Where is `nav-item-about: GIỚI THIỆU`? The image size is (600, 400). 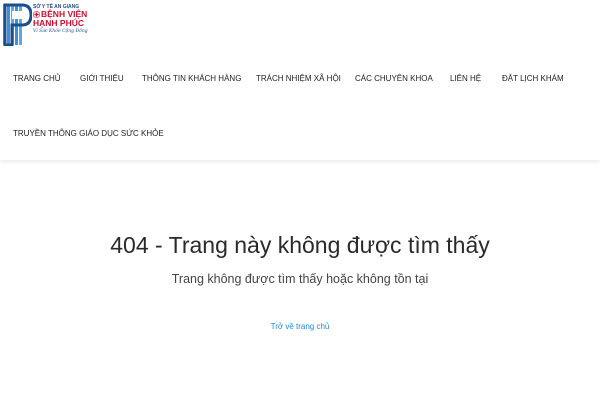
nav-item-about: GIỚI THIỆU is located at coordinates (102, 78).